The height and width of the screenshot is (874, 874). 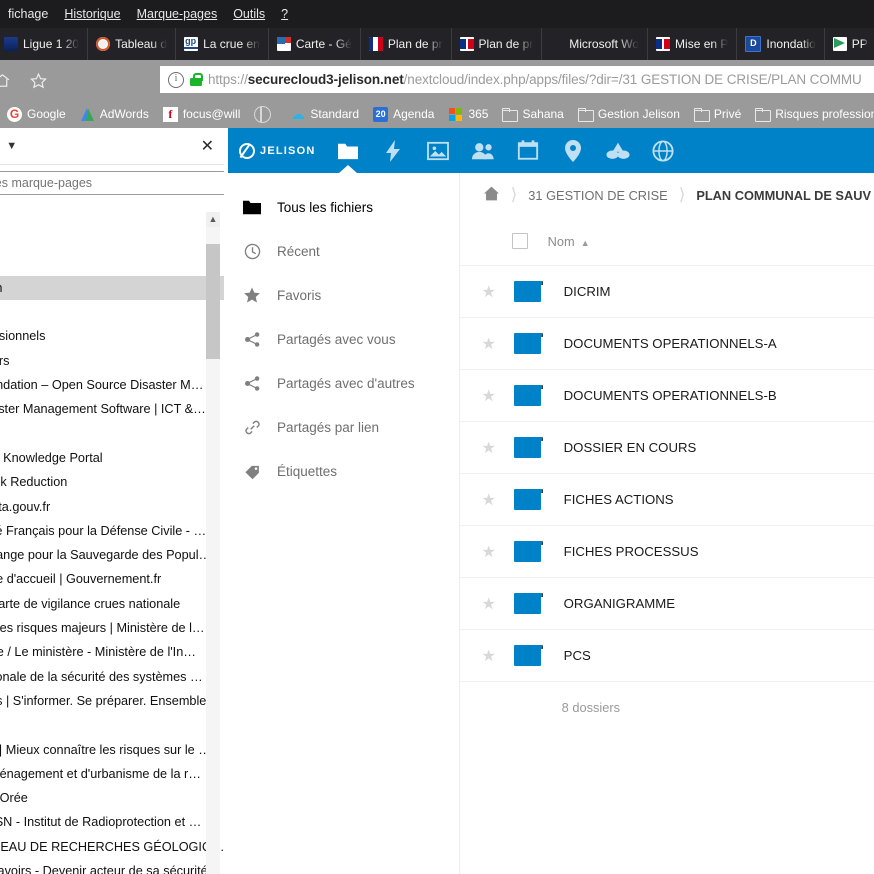 What do you see at coordinates (392, 150) in the screenshot?
I see `activity-app-icon` at bounding box center [392, 150].